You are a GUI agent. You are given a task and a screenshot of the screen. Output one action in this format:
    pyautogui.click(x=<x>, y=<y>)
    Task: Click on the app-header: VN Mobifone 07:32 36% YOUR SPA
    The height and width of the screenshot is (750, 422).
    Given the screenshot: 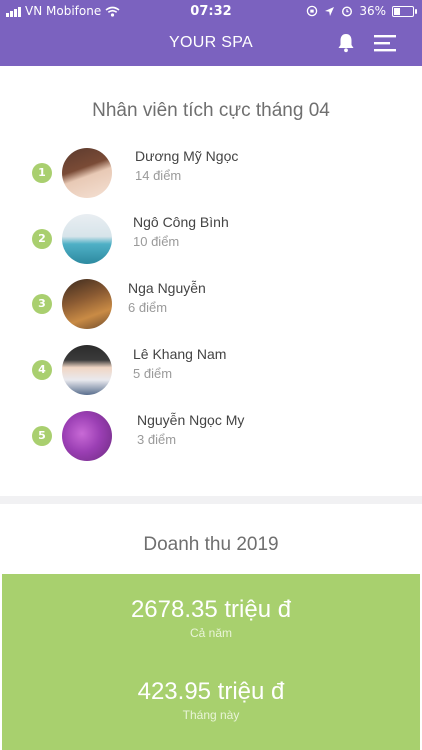 What is the action you would take?
    pyautogui.click(x=211, y=33)
    